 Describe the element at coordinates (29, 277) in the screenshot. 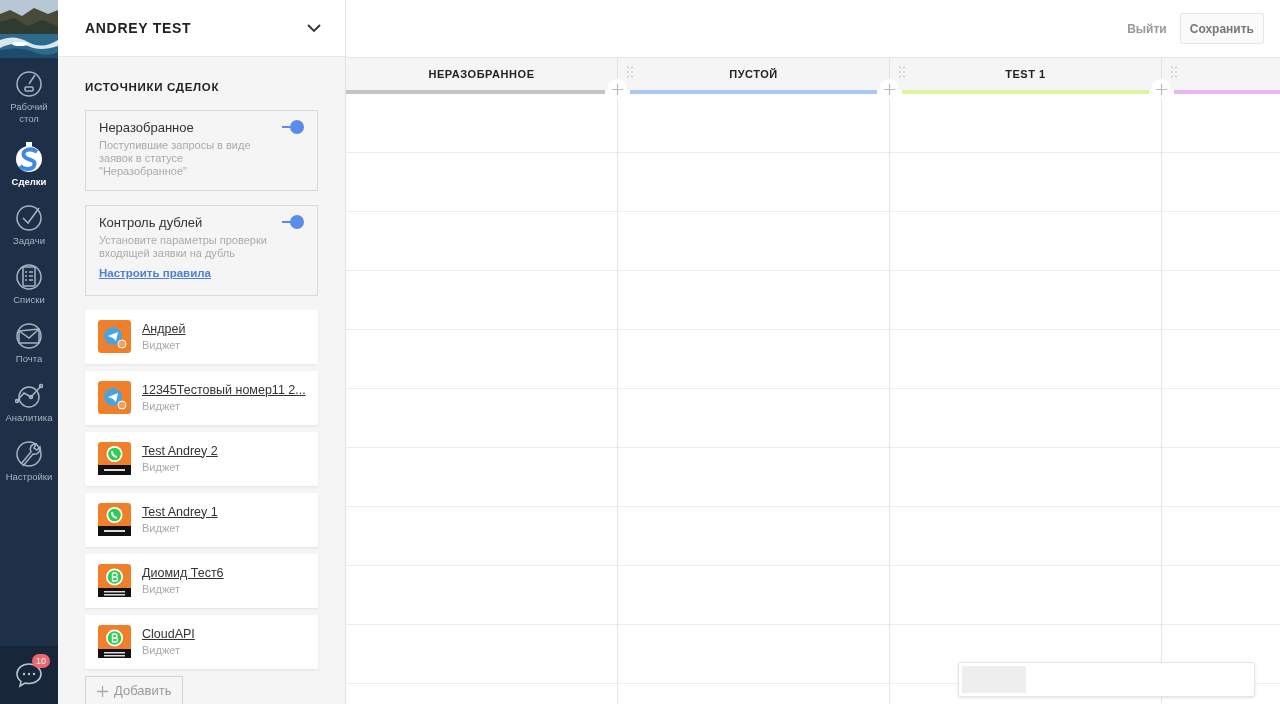

I see `checklist-icon` at that location.